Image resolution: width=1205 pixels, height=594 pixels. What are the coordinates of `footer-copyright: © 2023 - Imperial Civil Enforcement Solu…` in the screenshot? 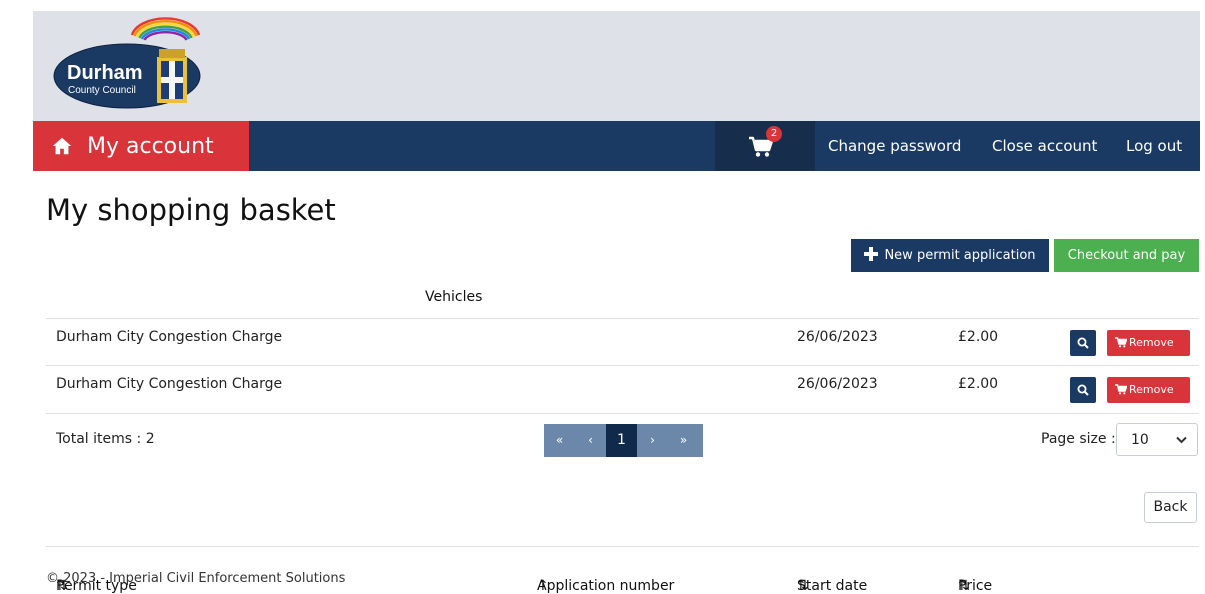 It's located at (196, 578).